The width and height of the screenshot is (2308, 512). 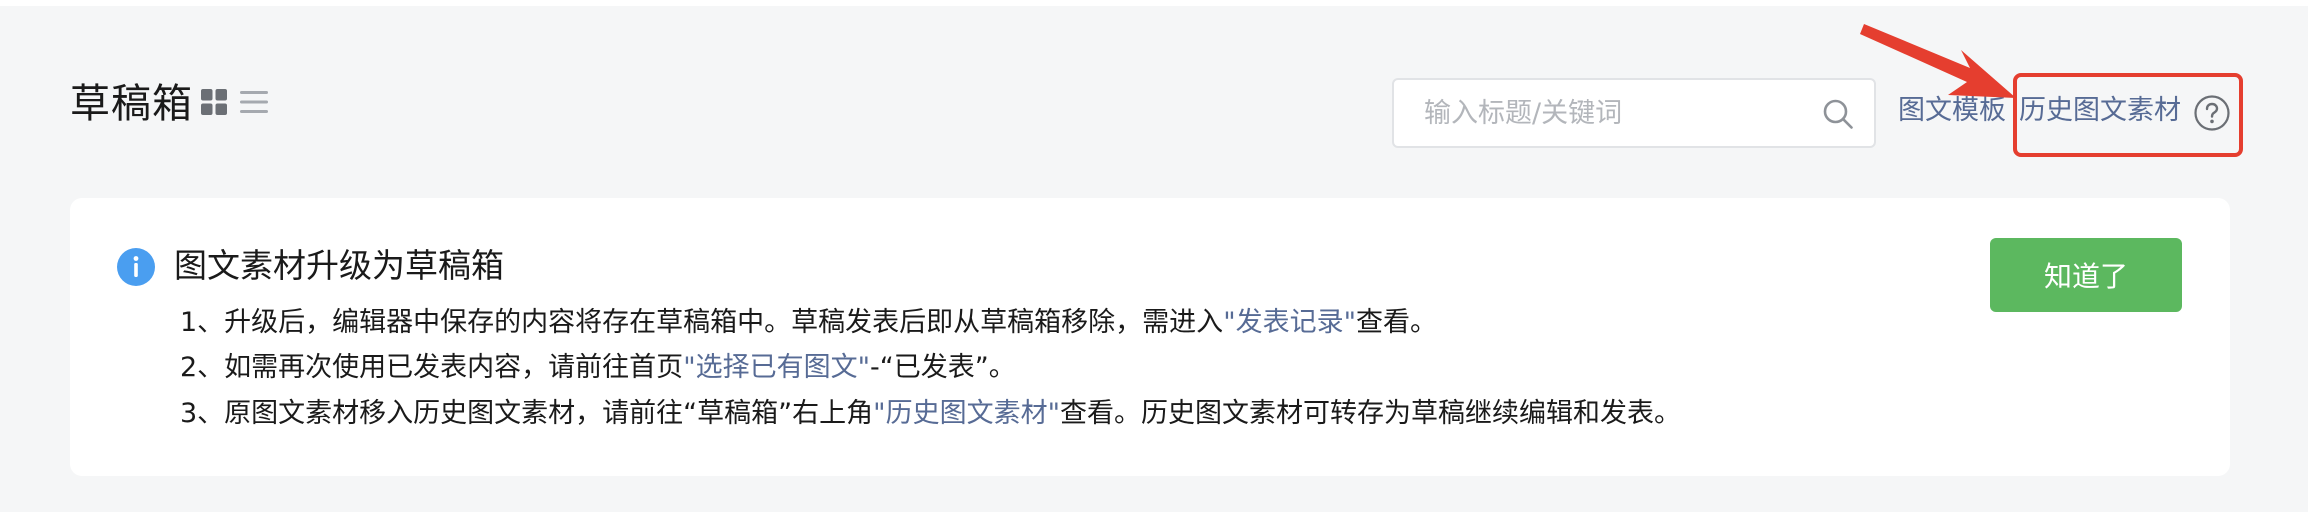 What do you see at coordinates (527, 413) in the screenshot?
I see `notice-line-3-text: 3、原图文素材移入历史图文素材，请前往“草稿箱”右上角` at bounding box center [527, 413].